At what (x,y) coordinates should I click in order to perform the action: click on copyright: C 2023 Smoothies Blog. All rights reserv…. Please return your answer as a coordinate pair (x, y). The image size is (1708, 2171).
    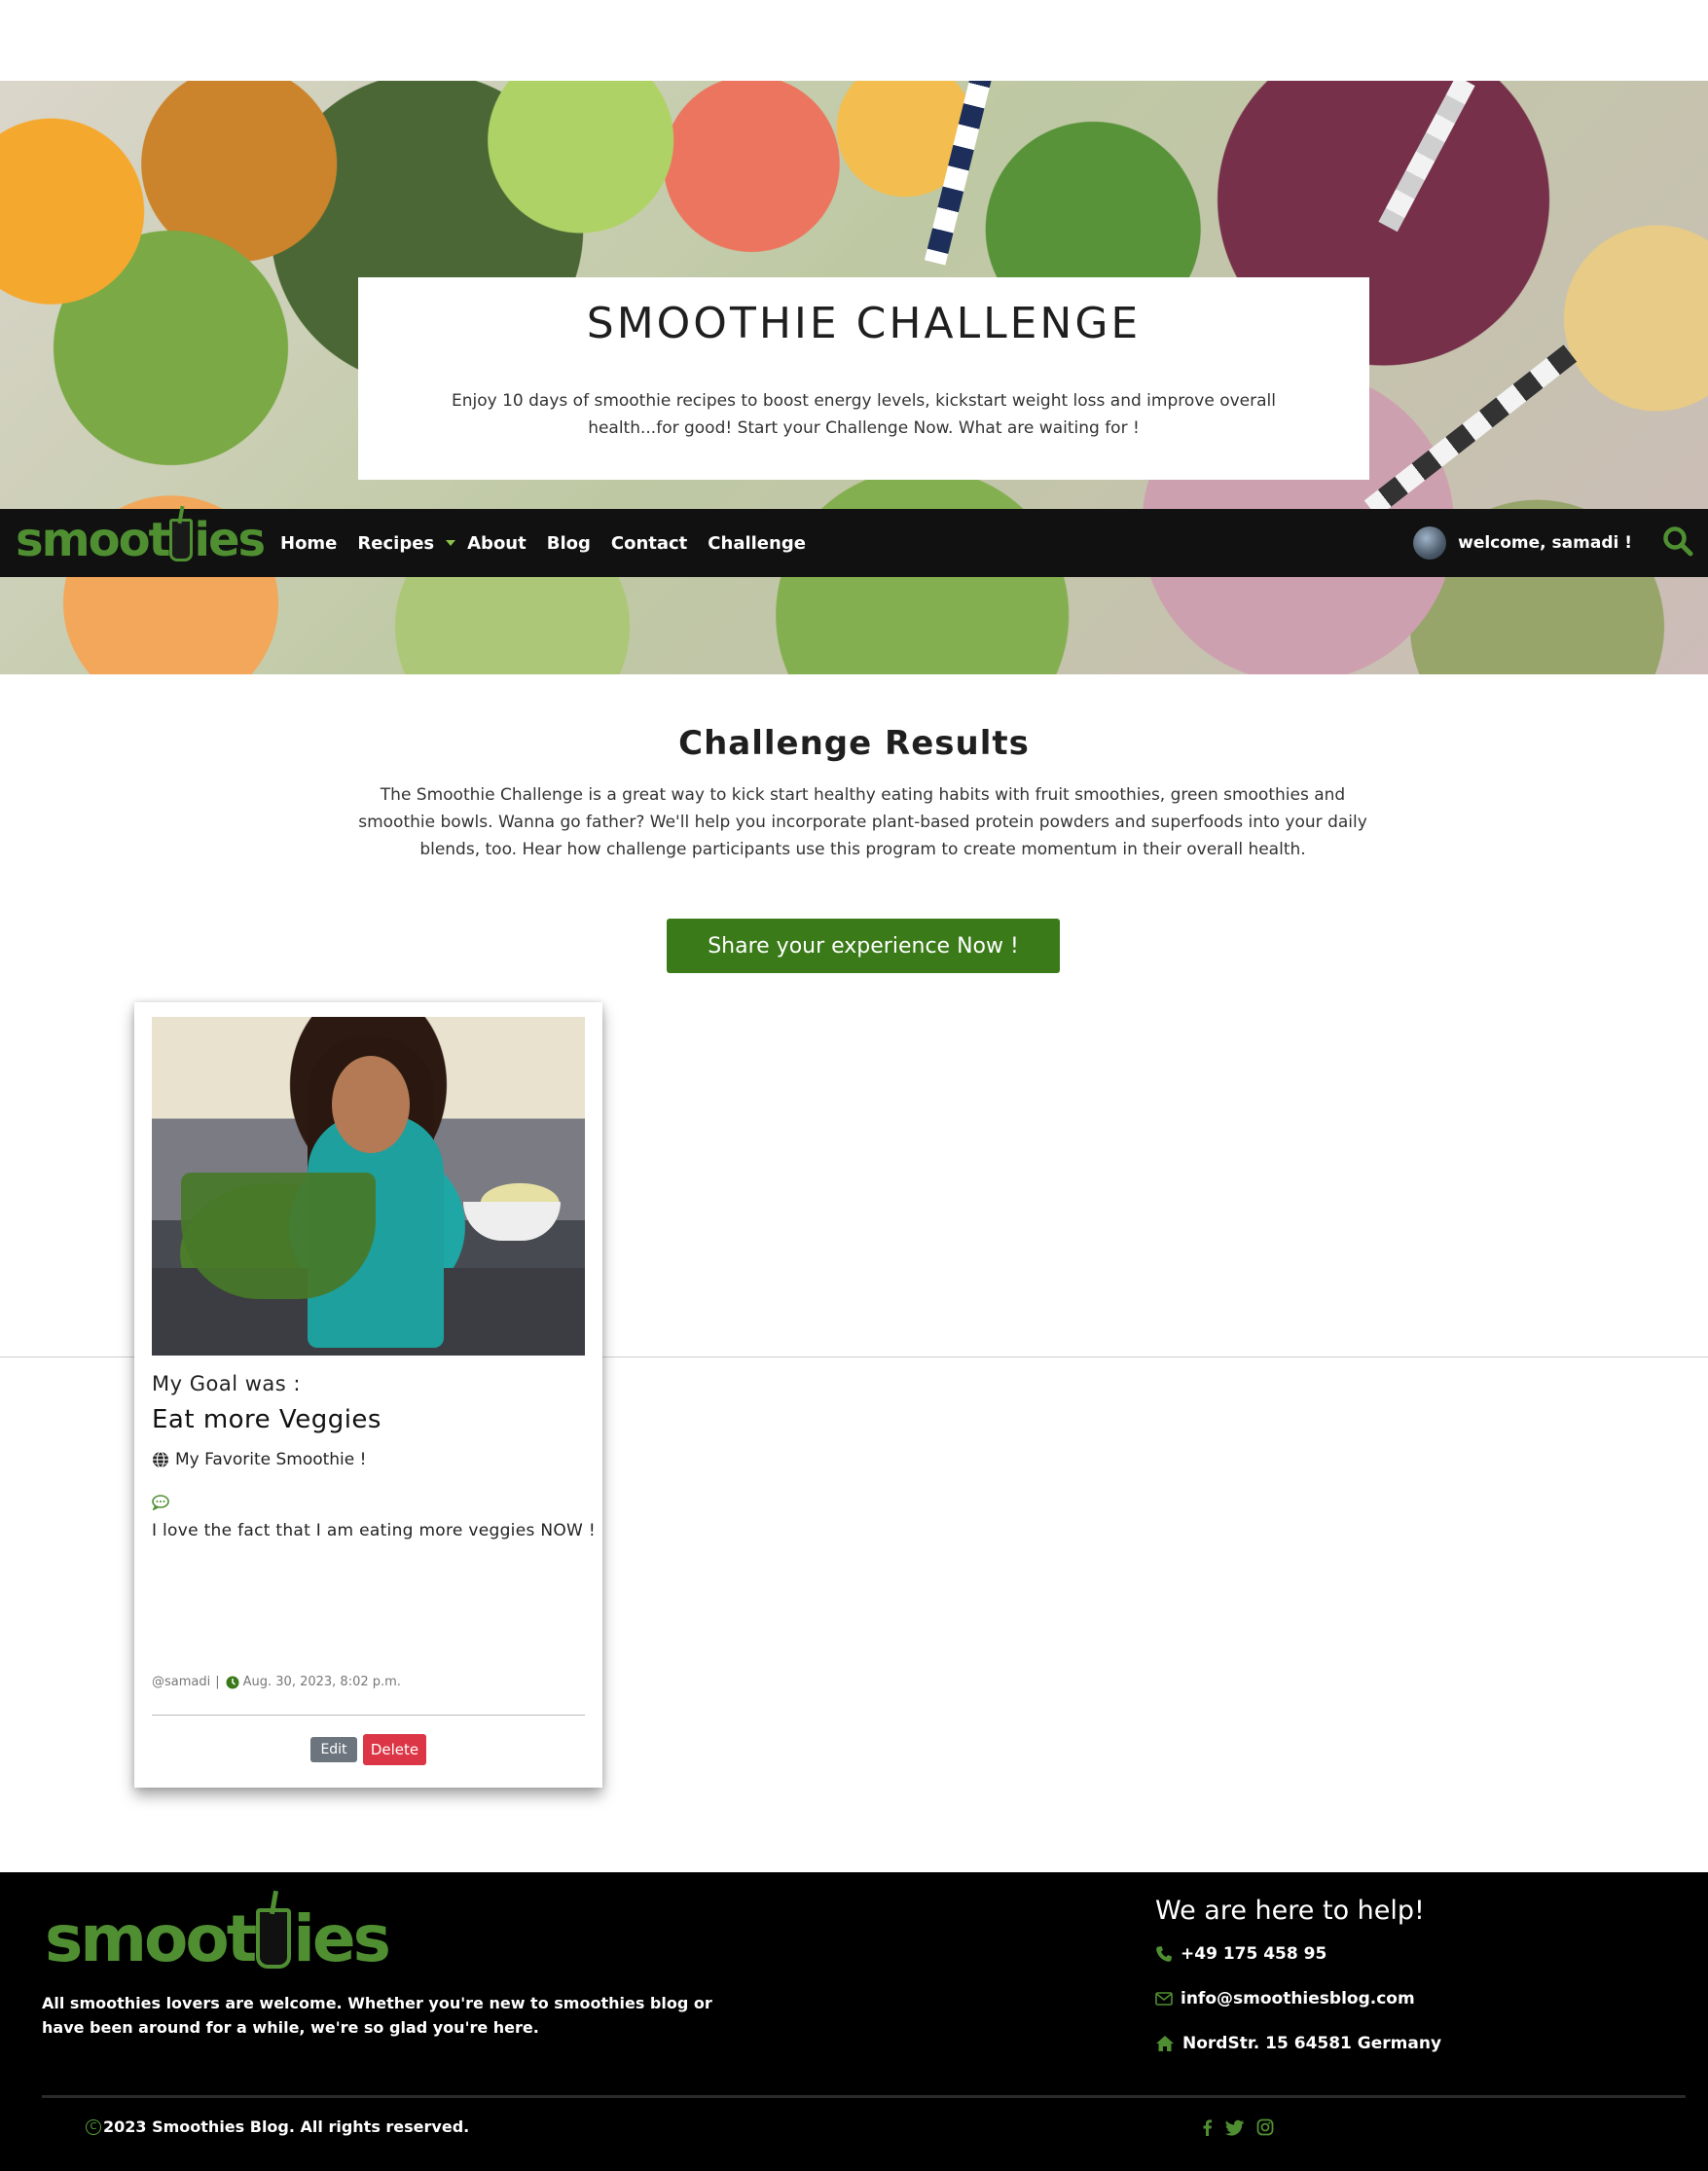
    Looking at the image, I should click on (277, 2126).